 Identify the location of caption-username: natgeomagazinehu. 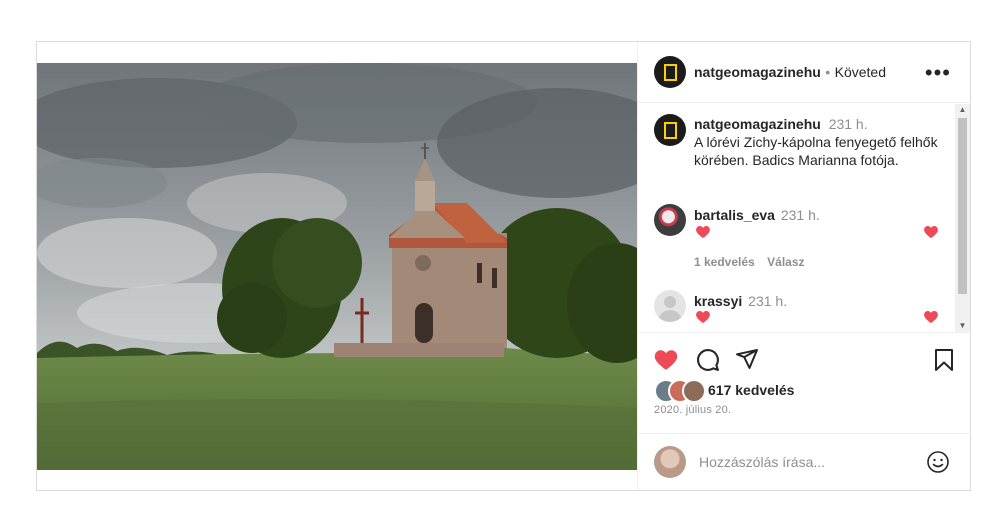
(757, 124).